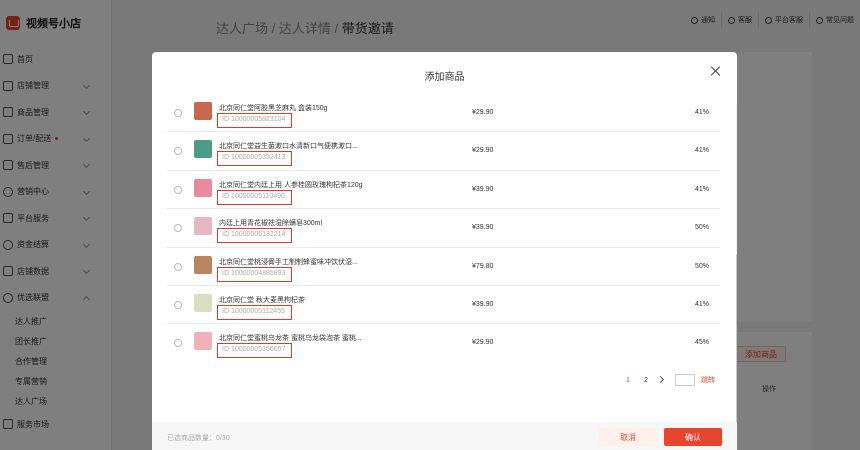  I want to click on selected-count: 已选商品数量：0/30, so click(198, 438).